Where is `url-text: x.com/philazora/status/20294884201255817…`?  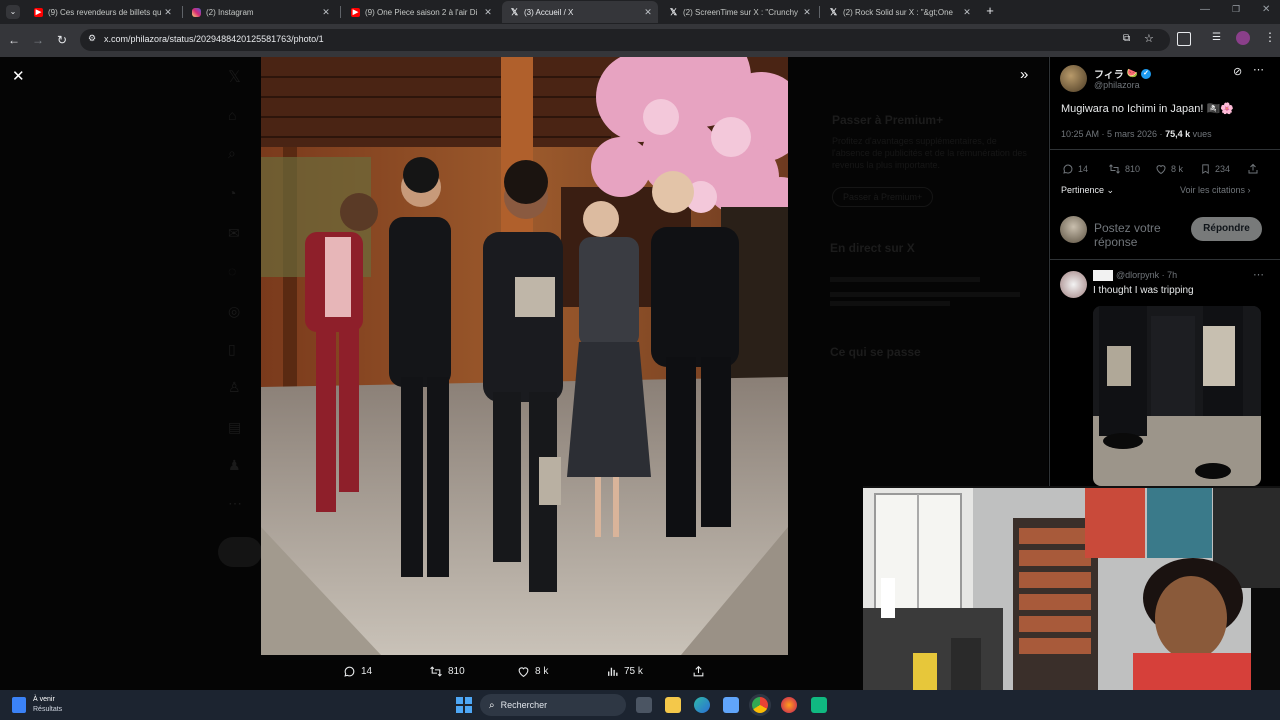 url-text: x.com/philazora/status/20294884201255817… is located at coordinates (214, 39).